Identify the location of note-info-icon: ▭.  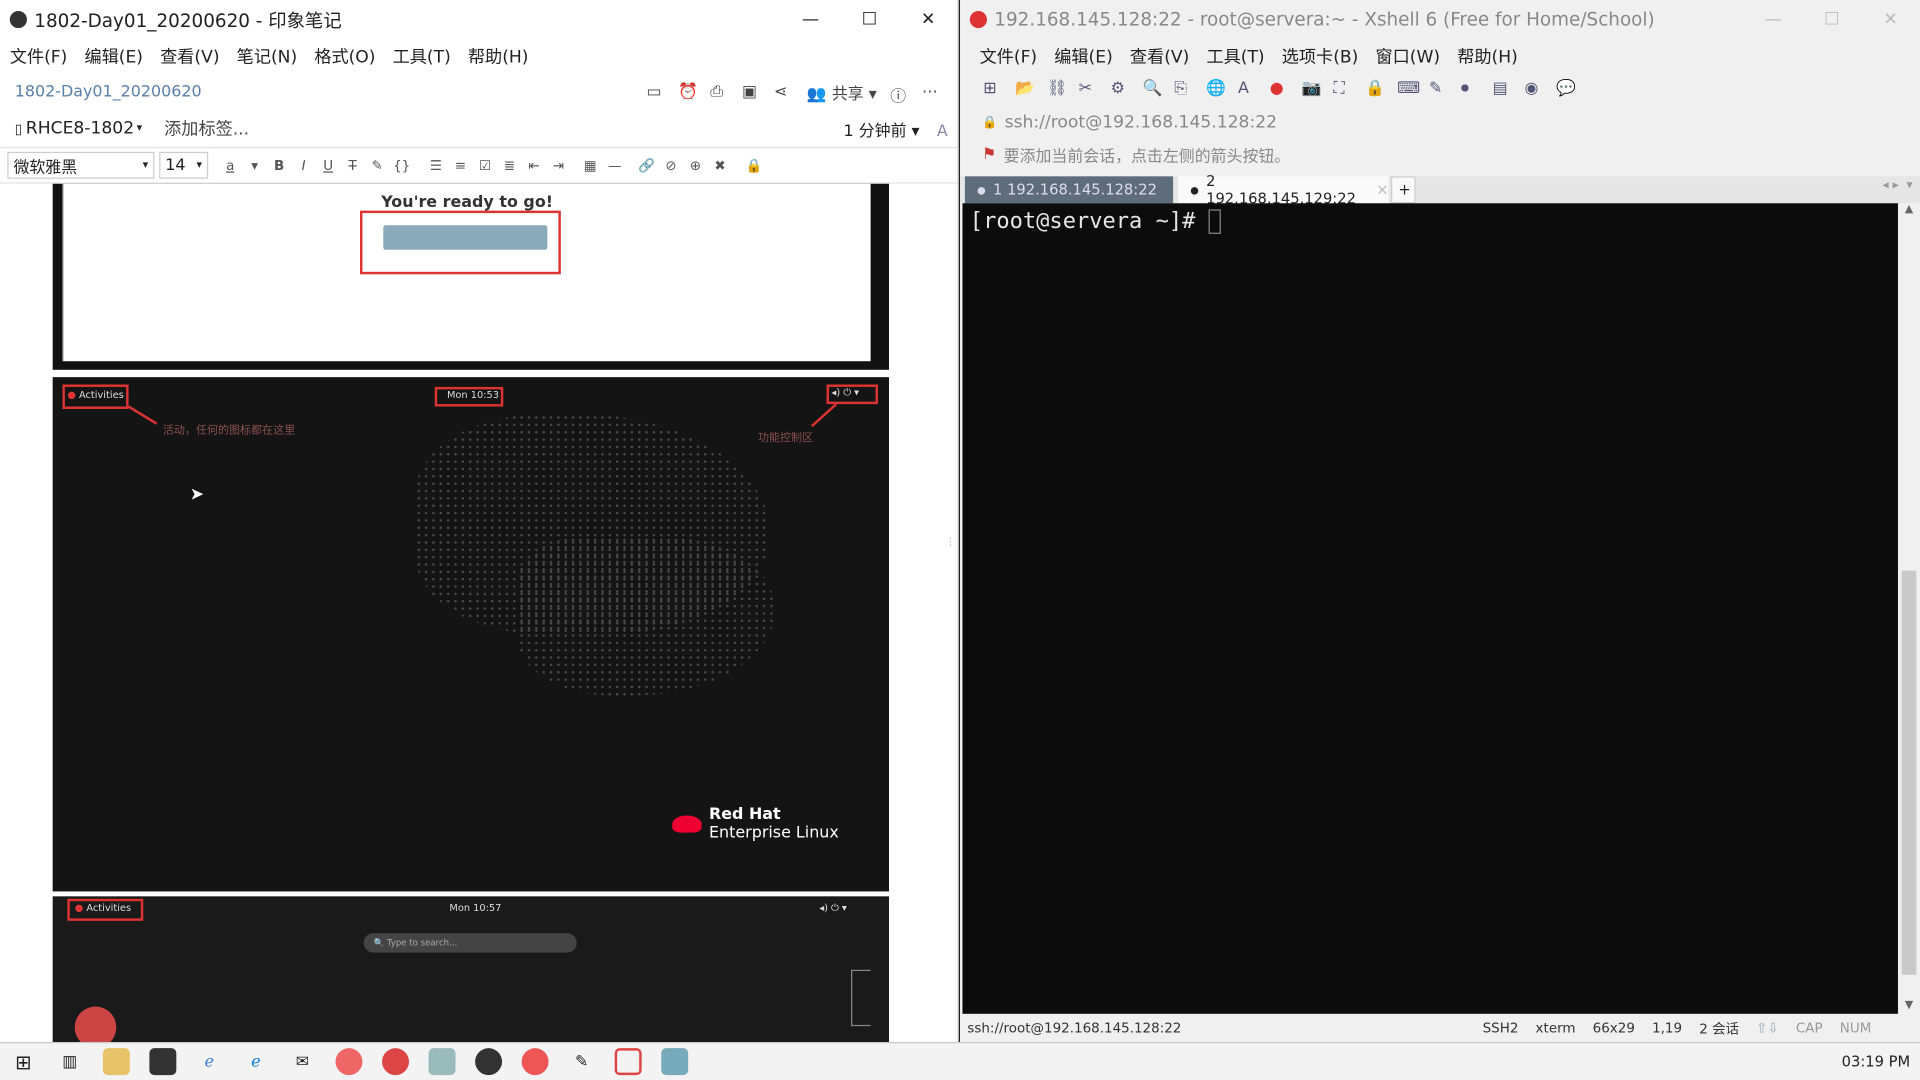
(657, 93).